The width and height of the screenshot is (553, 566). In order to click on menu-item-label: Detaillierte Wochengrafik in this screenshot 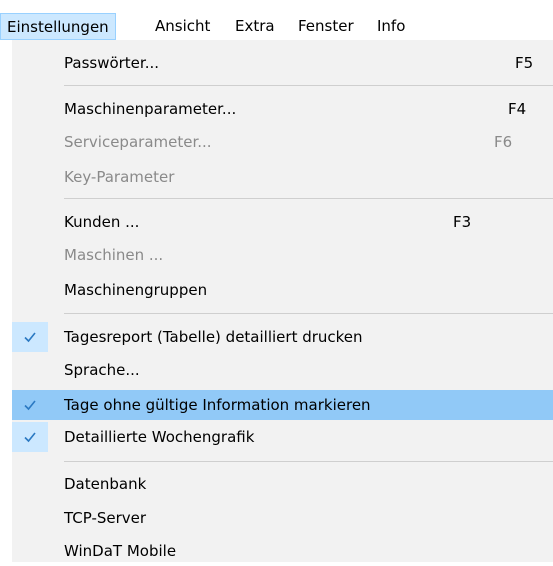, I will do `click(159, 437)`.